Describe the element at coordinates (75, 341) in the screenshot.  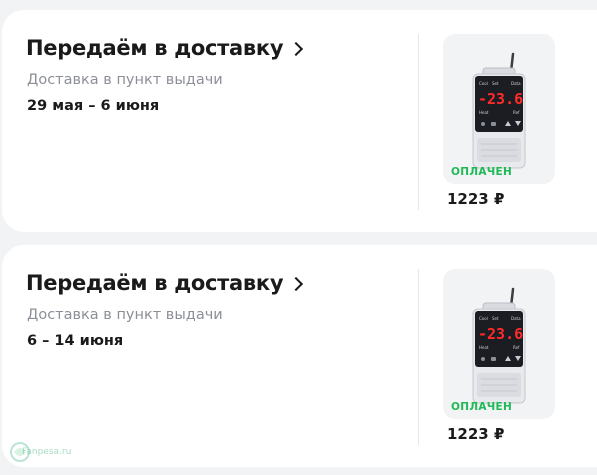
I see `delivery-dates: 6 – 14 июня` at that location.